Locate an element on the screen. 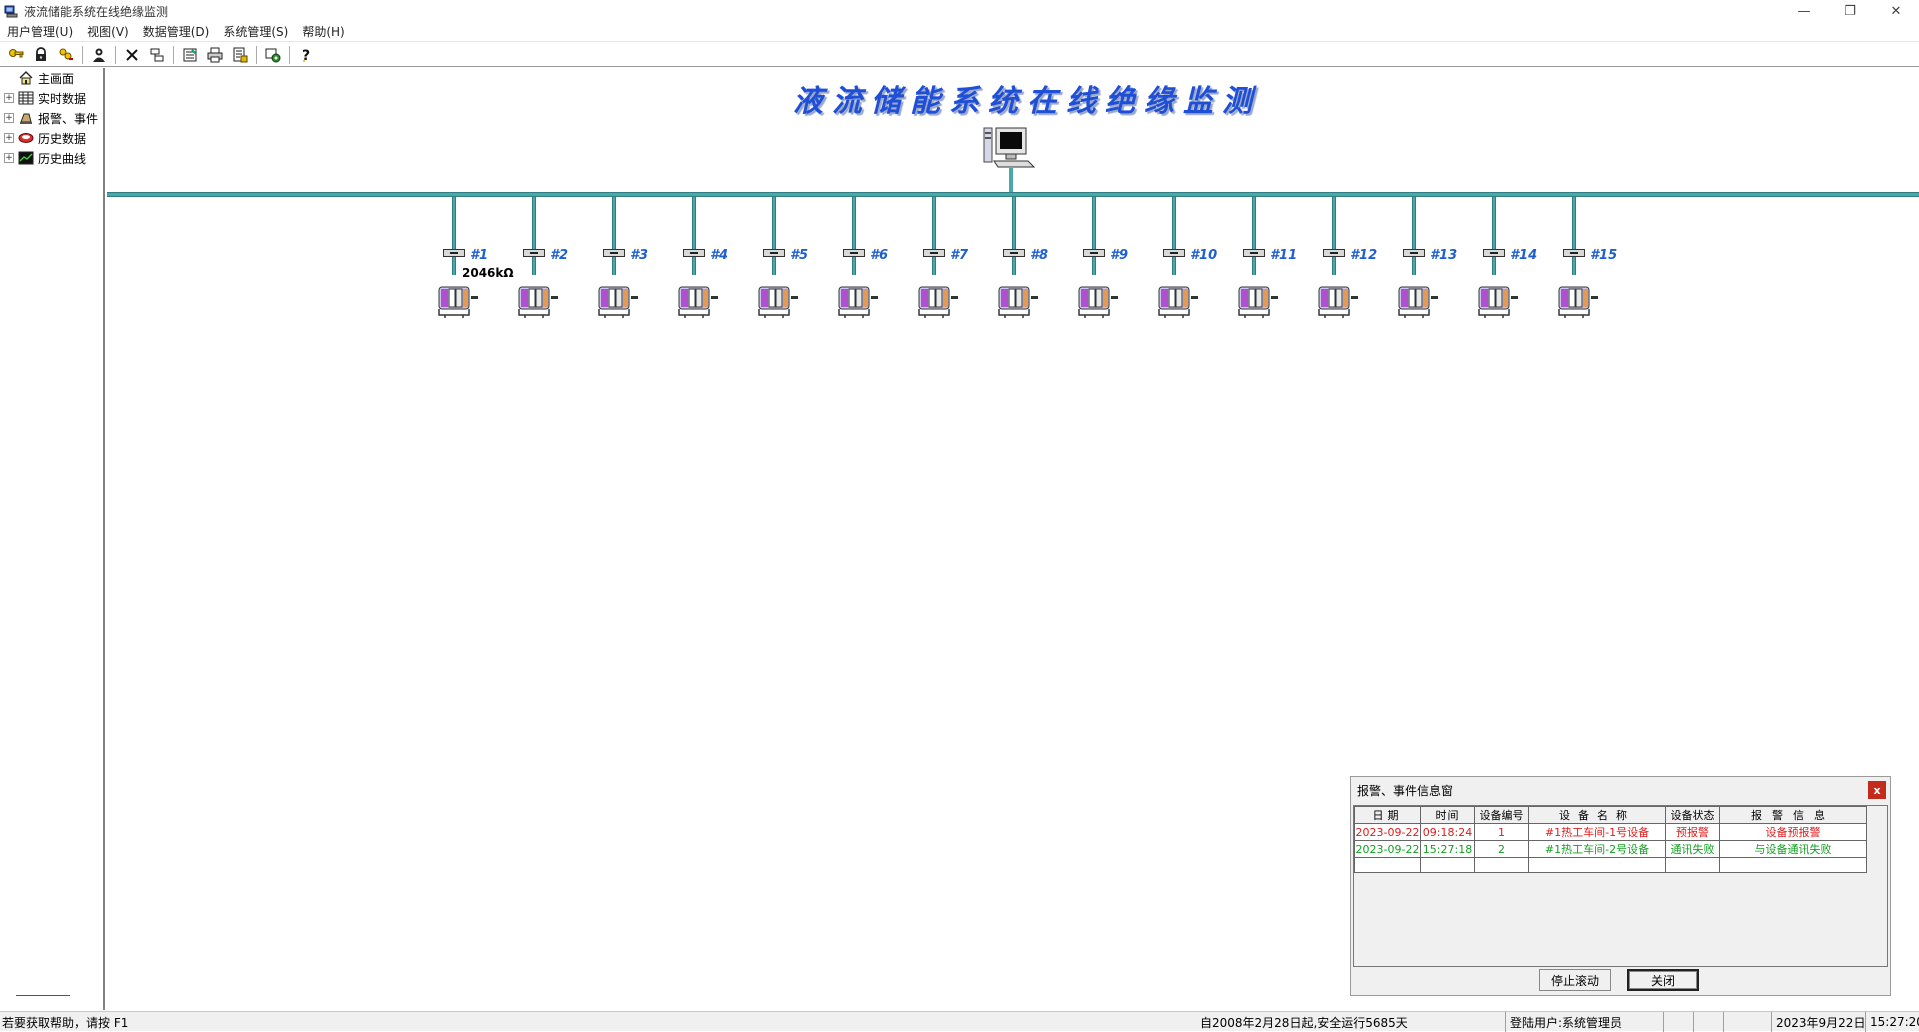  alarm-icon is located at coordinates (26, 118).